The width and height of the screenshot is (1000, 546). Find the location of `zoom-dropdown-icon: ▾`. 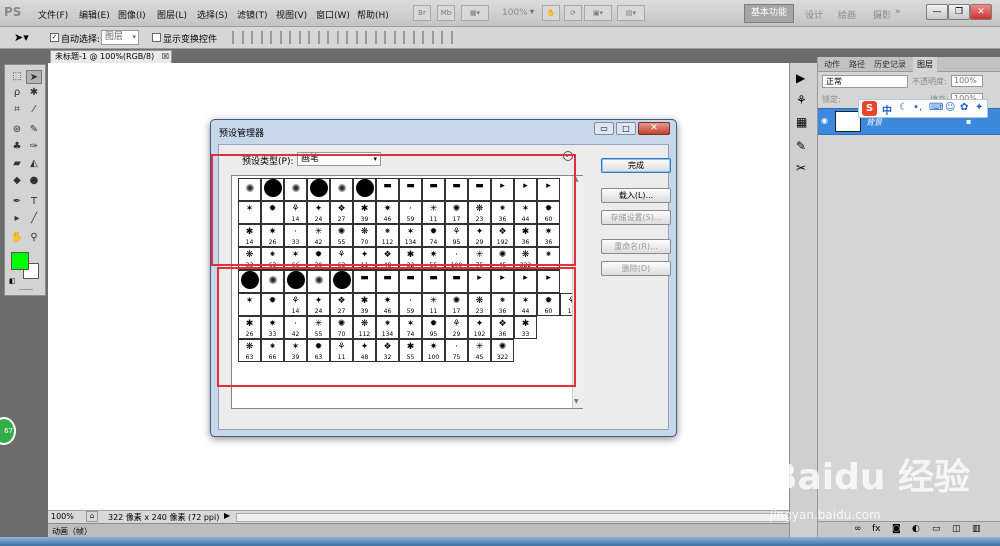

zoom-dropdown-icon: ▾ is located at coordinates (532, 11).